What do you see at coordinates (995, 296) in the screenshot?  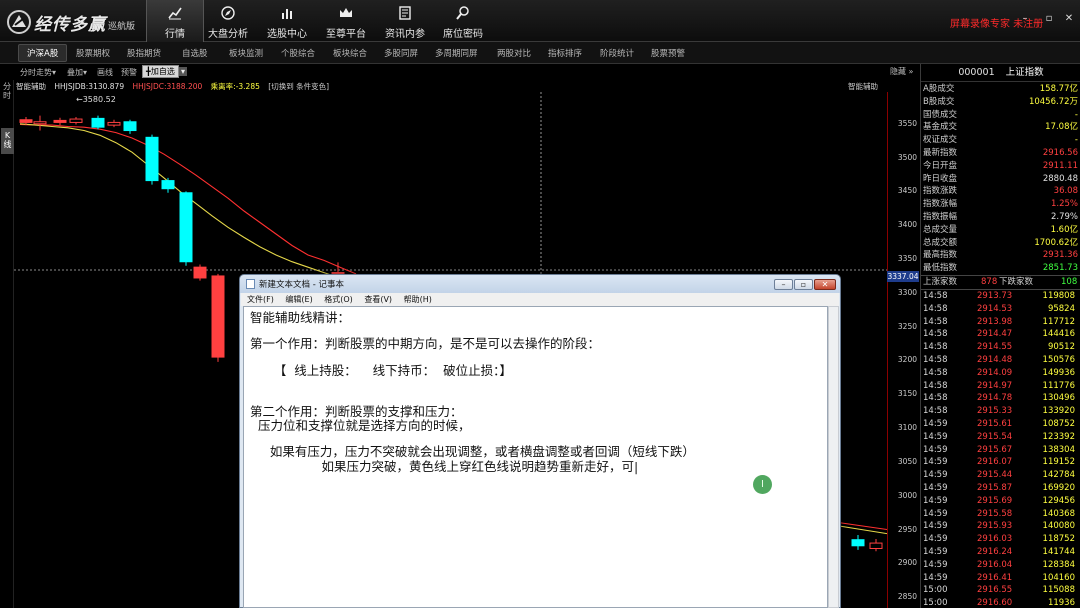 I see `tick-price: 2913.73` at bounding box center [995, 296].